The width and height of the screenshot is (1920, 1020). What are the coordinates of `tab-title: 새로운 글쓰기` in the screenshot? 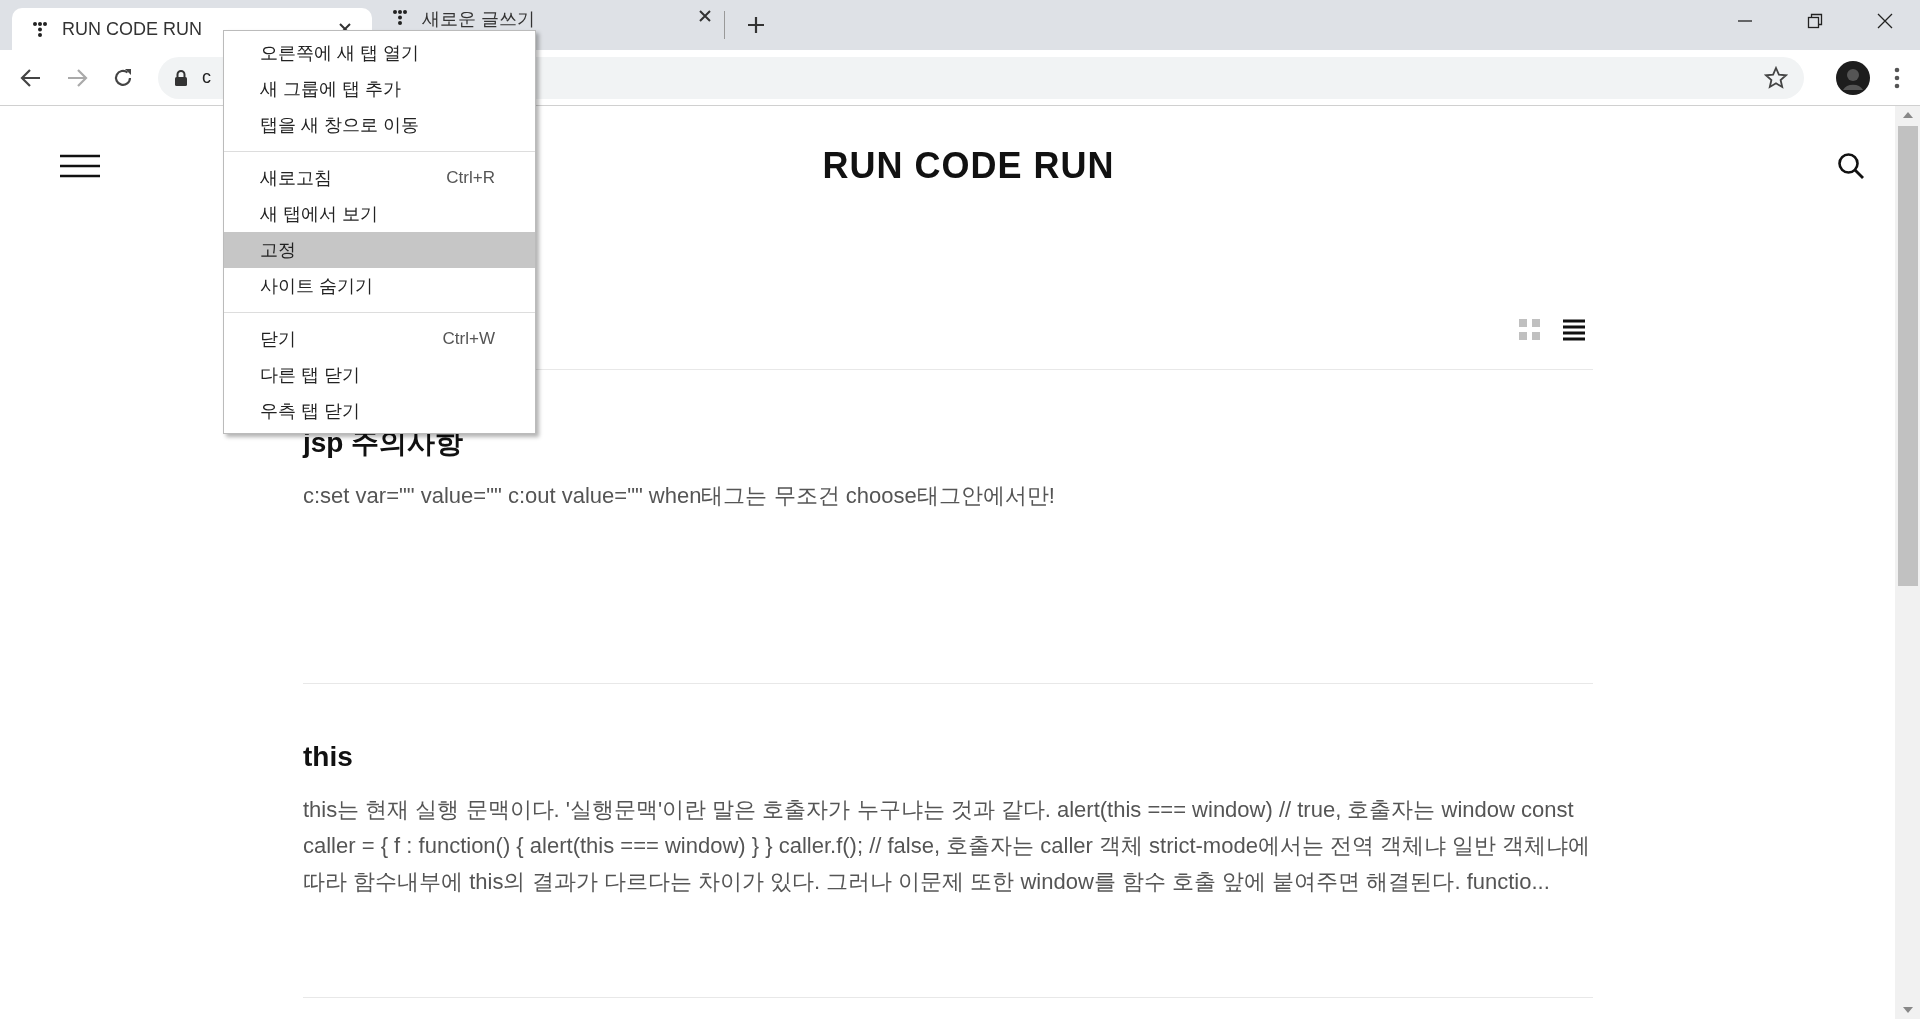 It's located at (479, 19).